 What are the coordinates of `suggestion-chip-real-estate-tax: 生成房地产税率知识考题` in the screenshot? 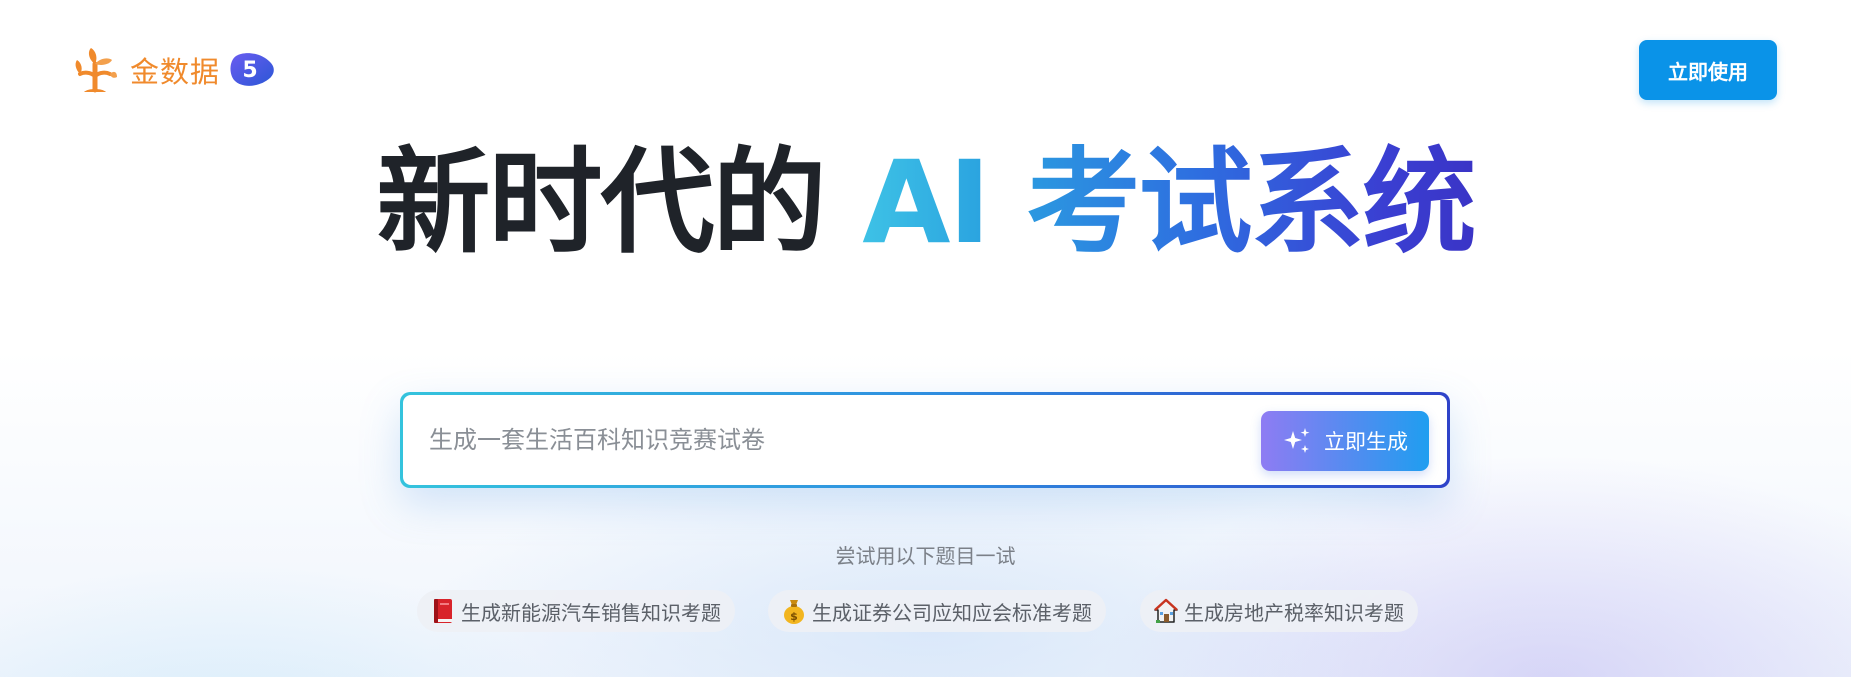 It's located at (1279, 611).